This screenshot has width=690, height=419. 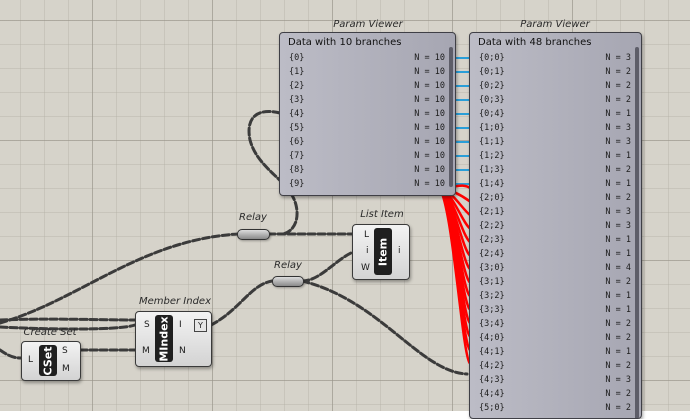 What do you see at coordinates (200, 325) in the screenshot?
I see `filter-icon: Y` at bounding box center [200, 325].